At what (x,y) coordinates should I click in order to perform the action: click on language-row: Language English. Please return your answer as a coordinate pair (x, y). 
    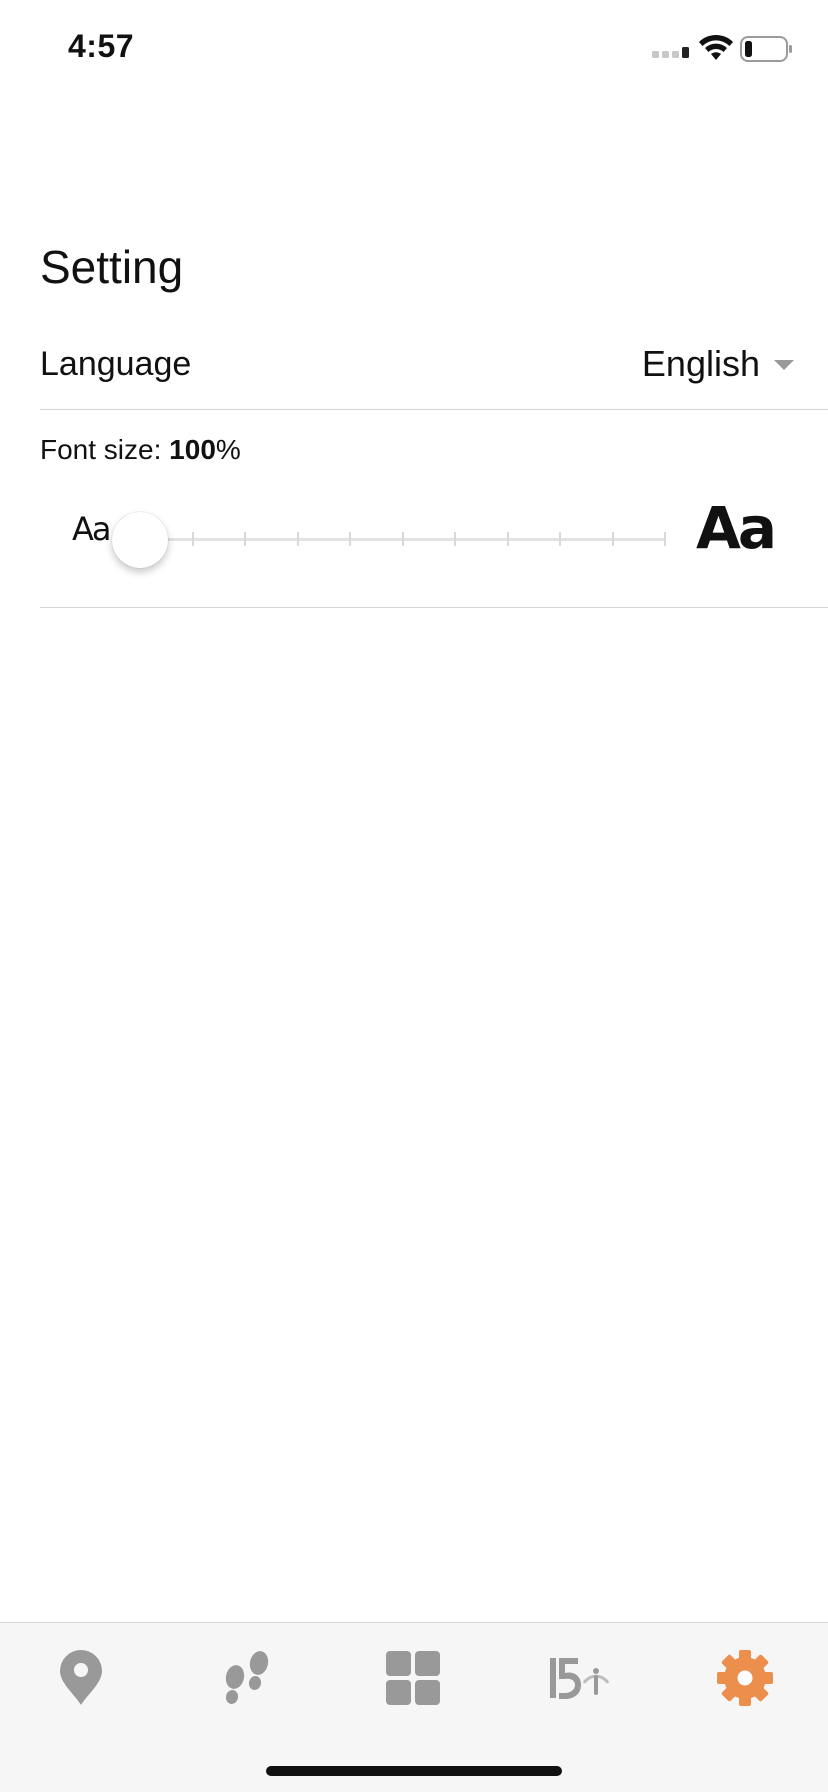
    Looking at the image, I should click on (434, 372).